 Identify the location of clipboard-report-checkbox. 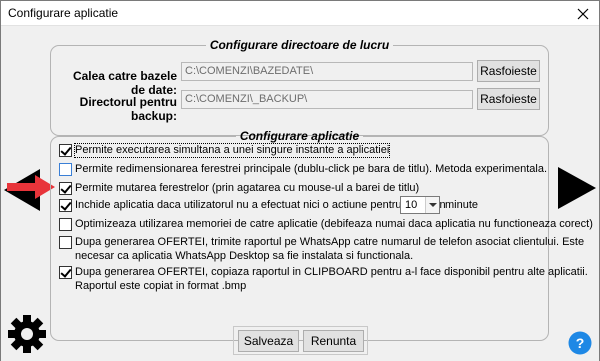
(65, 272).